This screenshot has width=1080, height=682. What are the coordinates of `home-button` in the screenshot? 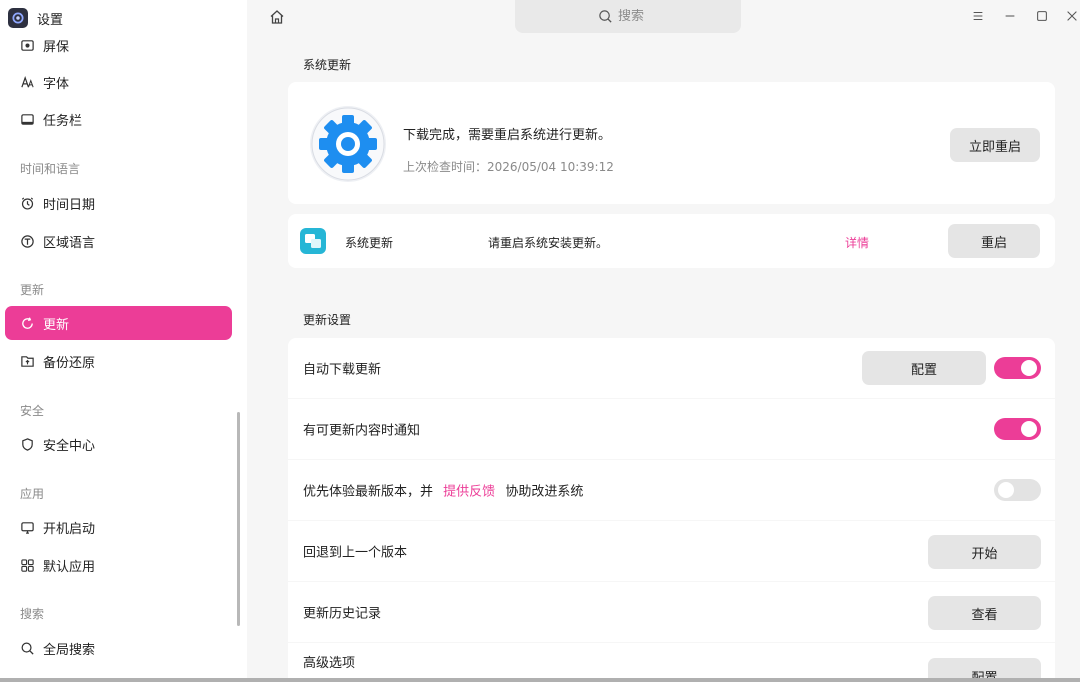 It's located at (277, 17).